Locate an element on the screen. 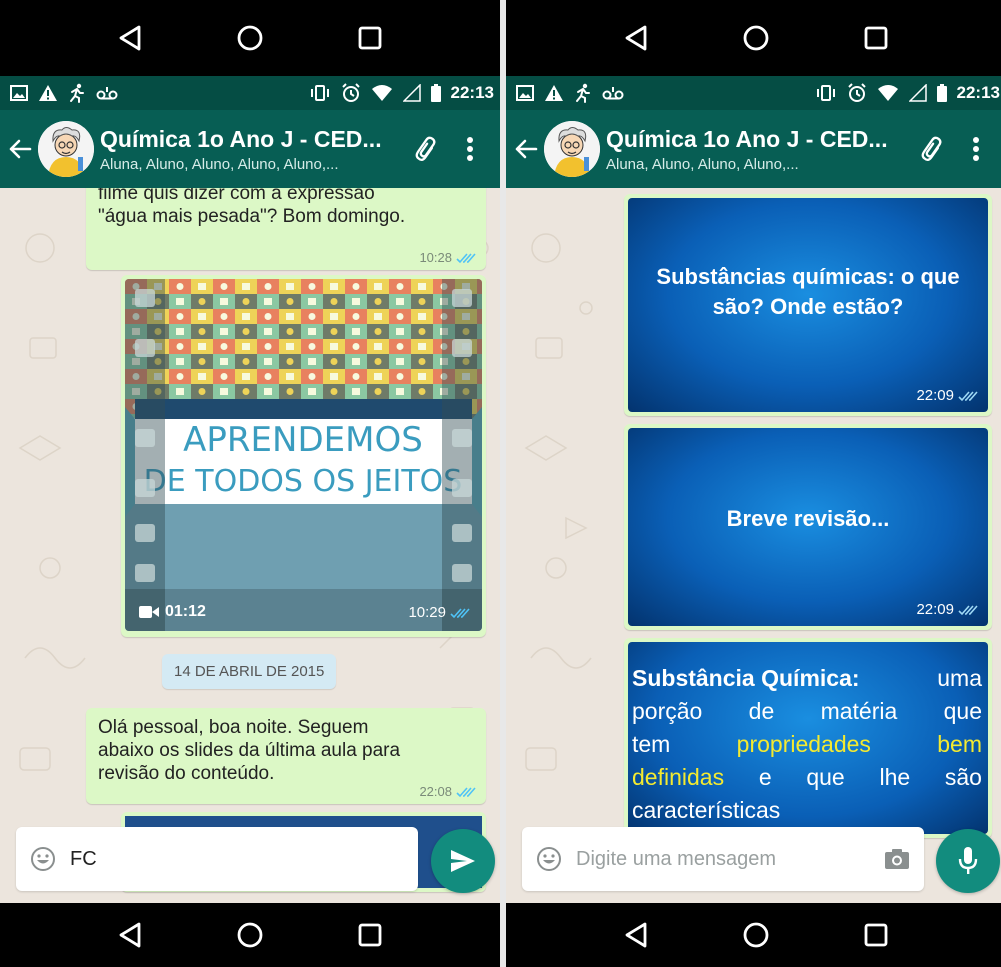 This screenshot has width=1001, height=967. video-meta: 10:29 is located at coordinates (439, 612).